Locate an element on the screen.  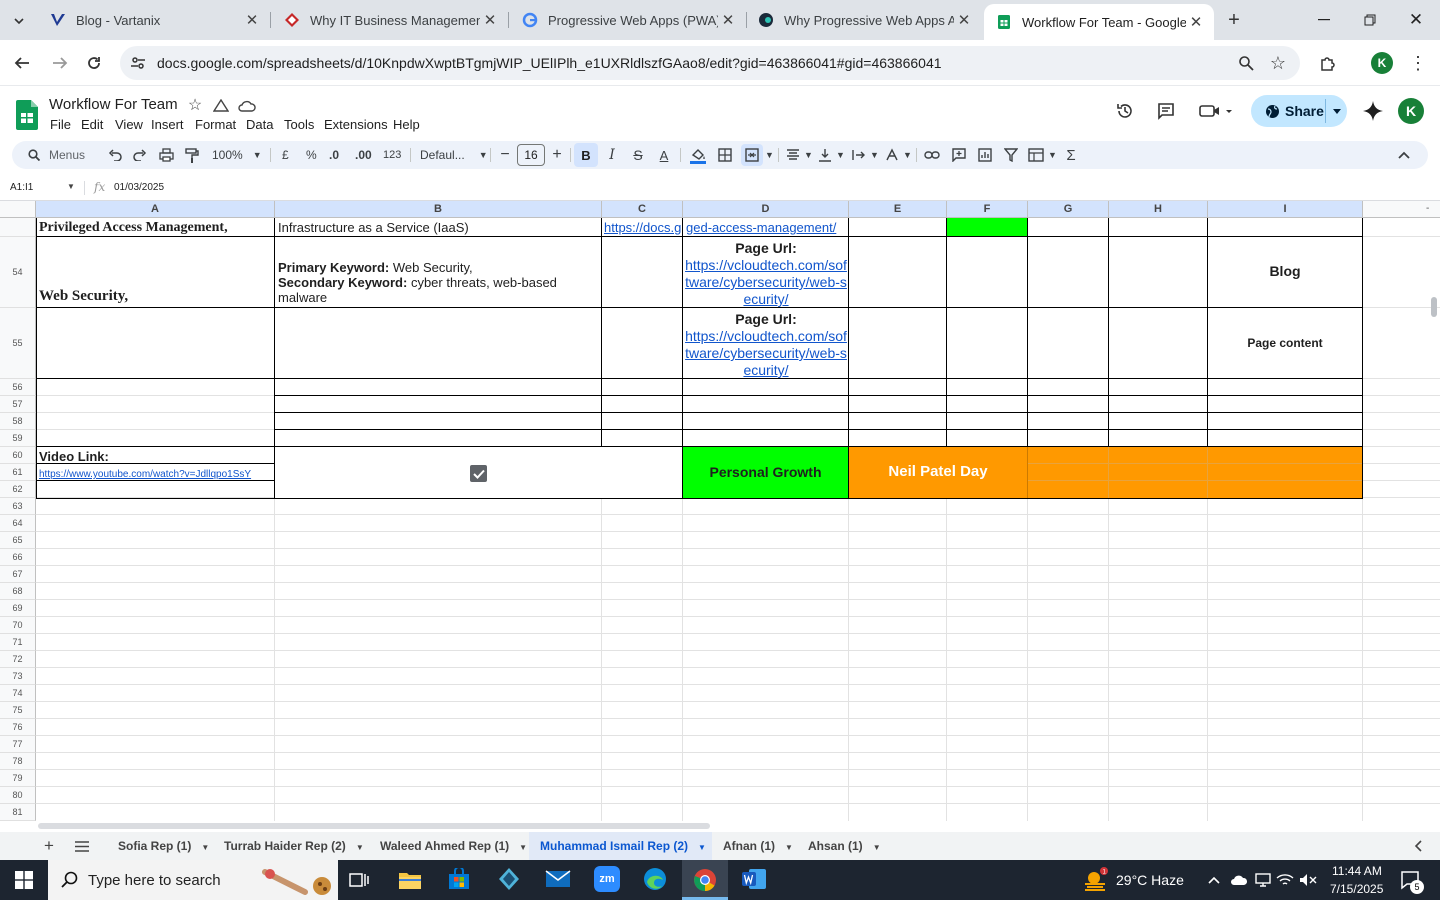
share-dropdown-icon is located at coordinates (1337, 111).